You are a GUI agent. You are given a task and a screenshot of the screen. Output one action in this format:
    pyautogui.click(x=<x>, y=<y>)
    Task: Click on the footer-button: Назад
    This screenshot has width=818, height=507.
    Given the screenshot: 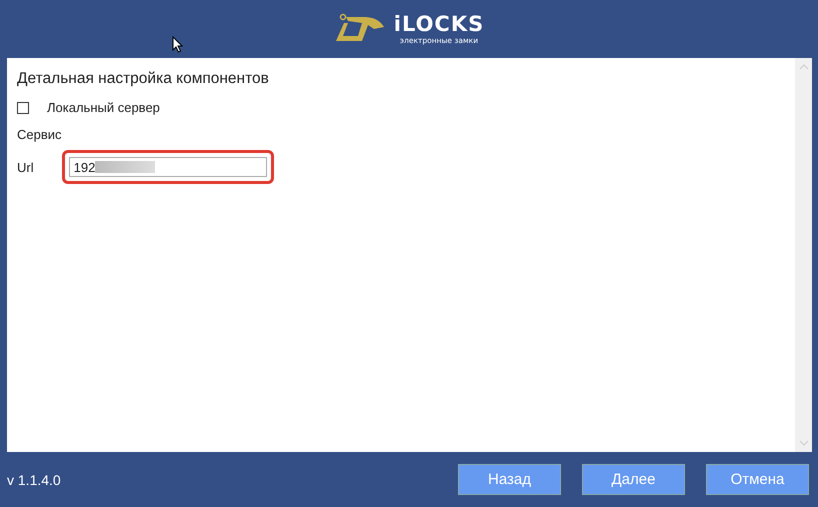 What is the action you would take?
    pyautogui.click(x=509, y=479)
    